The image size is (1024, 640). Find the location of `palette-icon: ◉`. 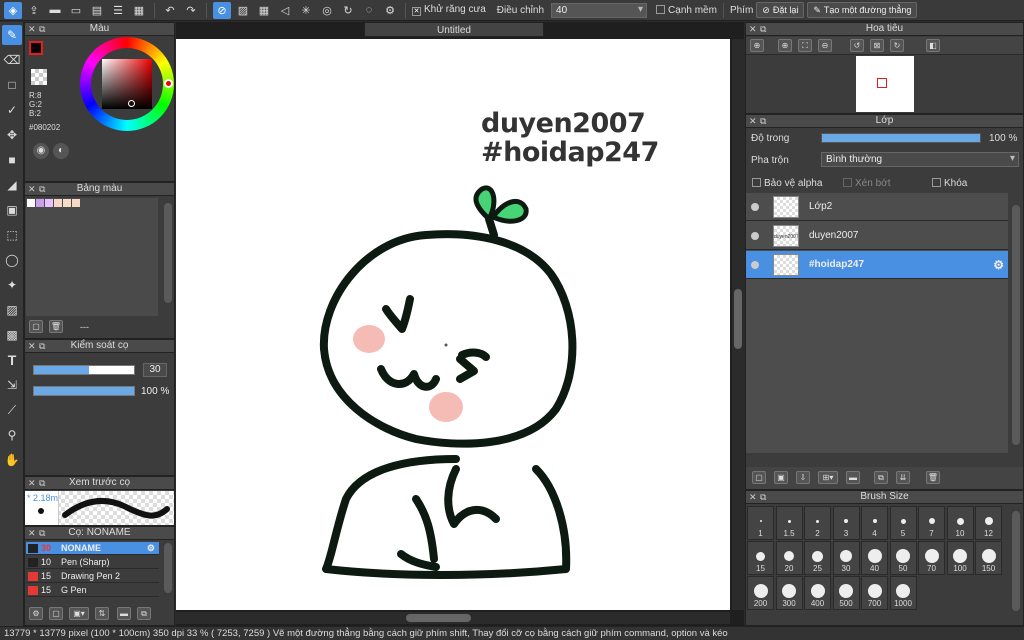

palette-icon: ◉ is located at coordinates (41, 151).